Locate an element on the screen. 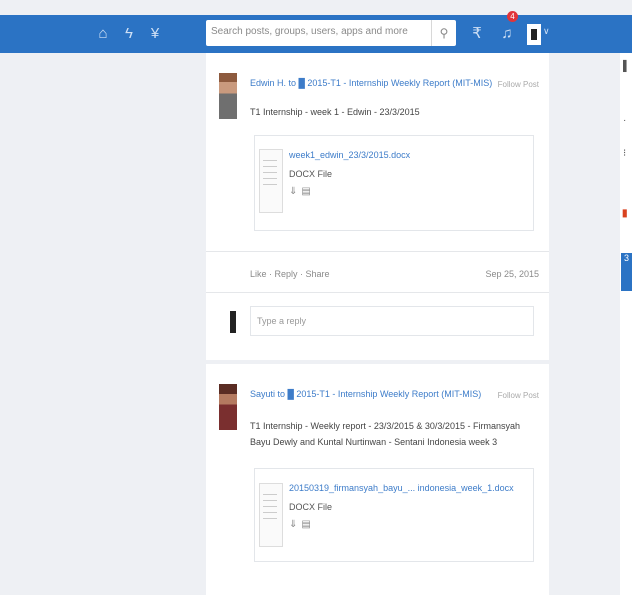  user-avatar-icon is located at coordinates (534, 34).